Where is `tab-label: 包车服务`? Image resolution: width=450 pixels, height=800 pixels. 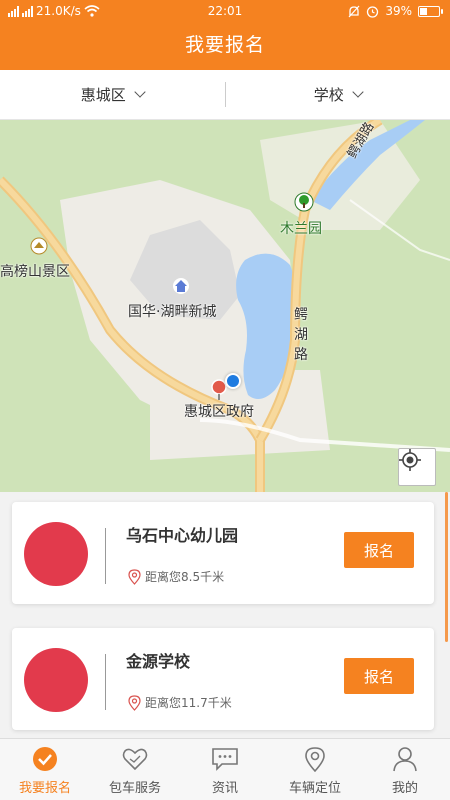
tab-label: 包车服务 is located at coordinates (134, 788).